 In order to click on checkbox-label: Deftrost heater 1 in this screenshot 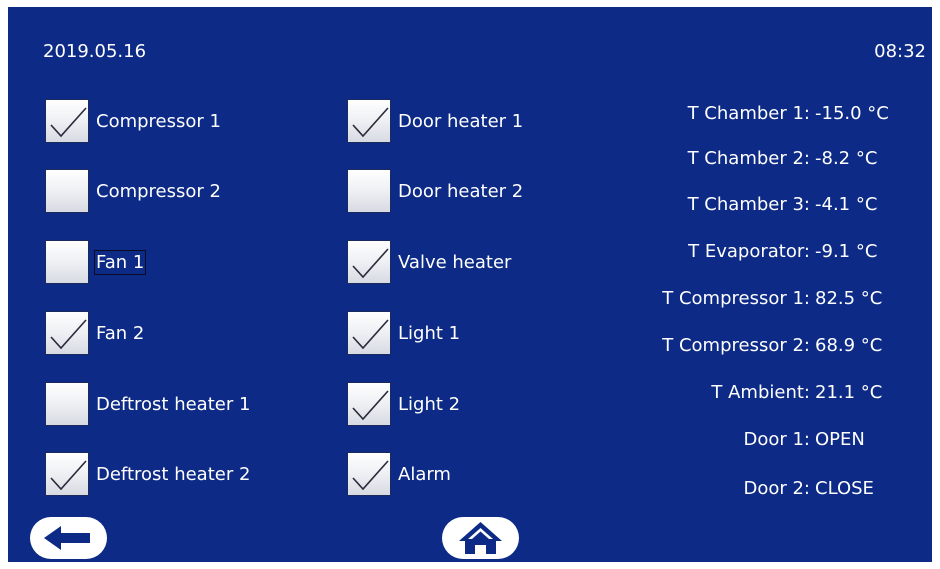, I will do `click(173, 404)`.